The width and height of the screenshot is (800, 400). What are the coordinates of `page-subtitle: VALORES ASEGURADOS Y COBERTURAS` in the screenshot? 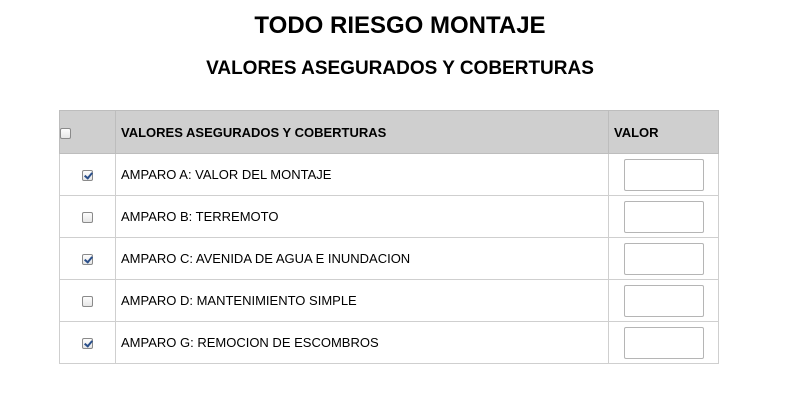 It's located at (400, 68).